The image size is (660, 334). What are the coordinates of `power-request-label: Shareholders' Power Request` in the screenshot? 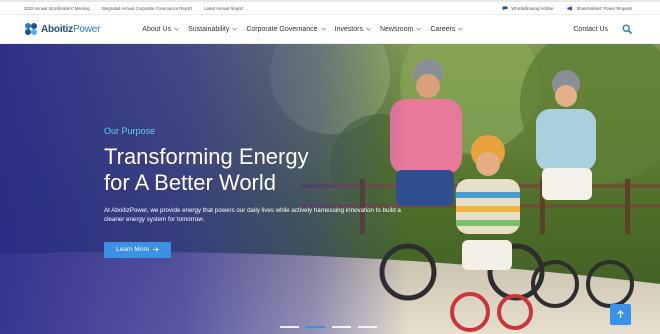 It's located at (604, 8).